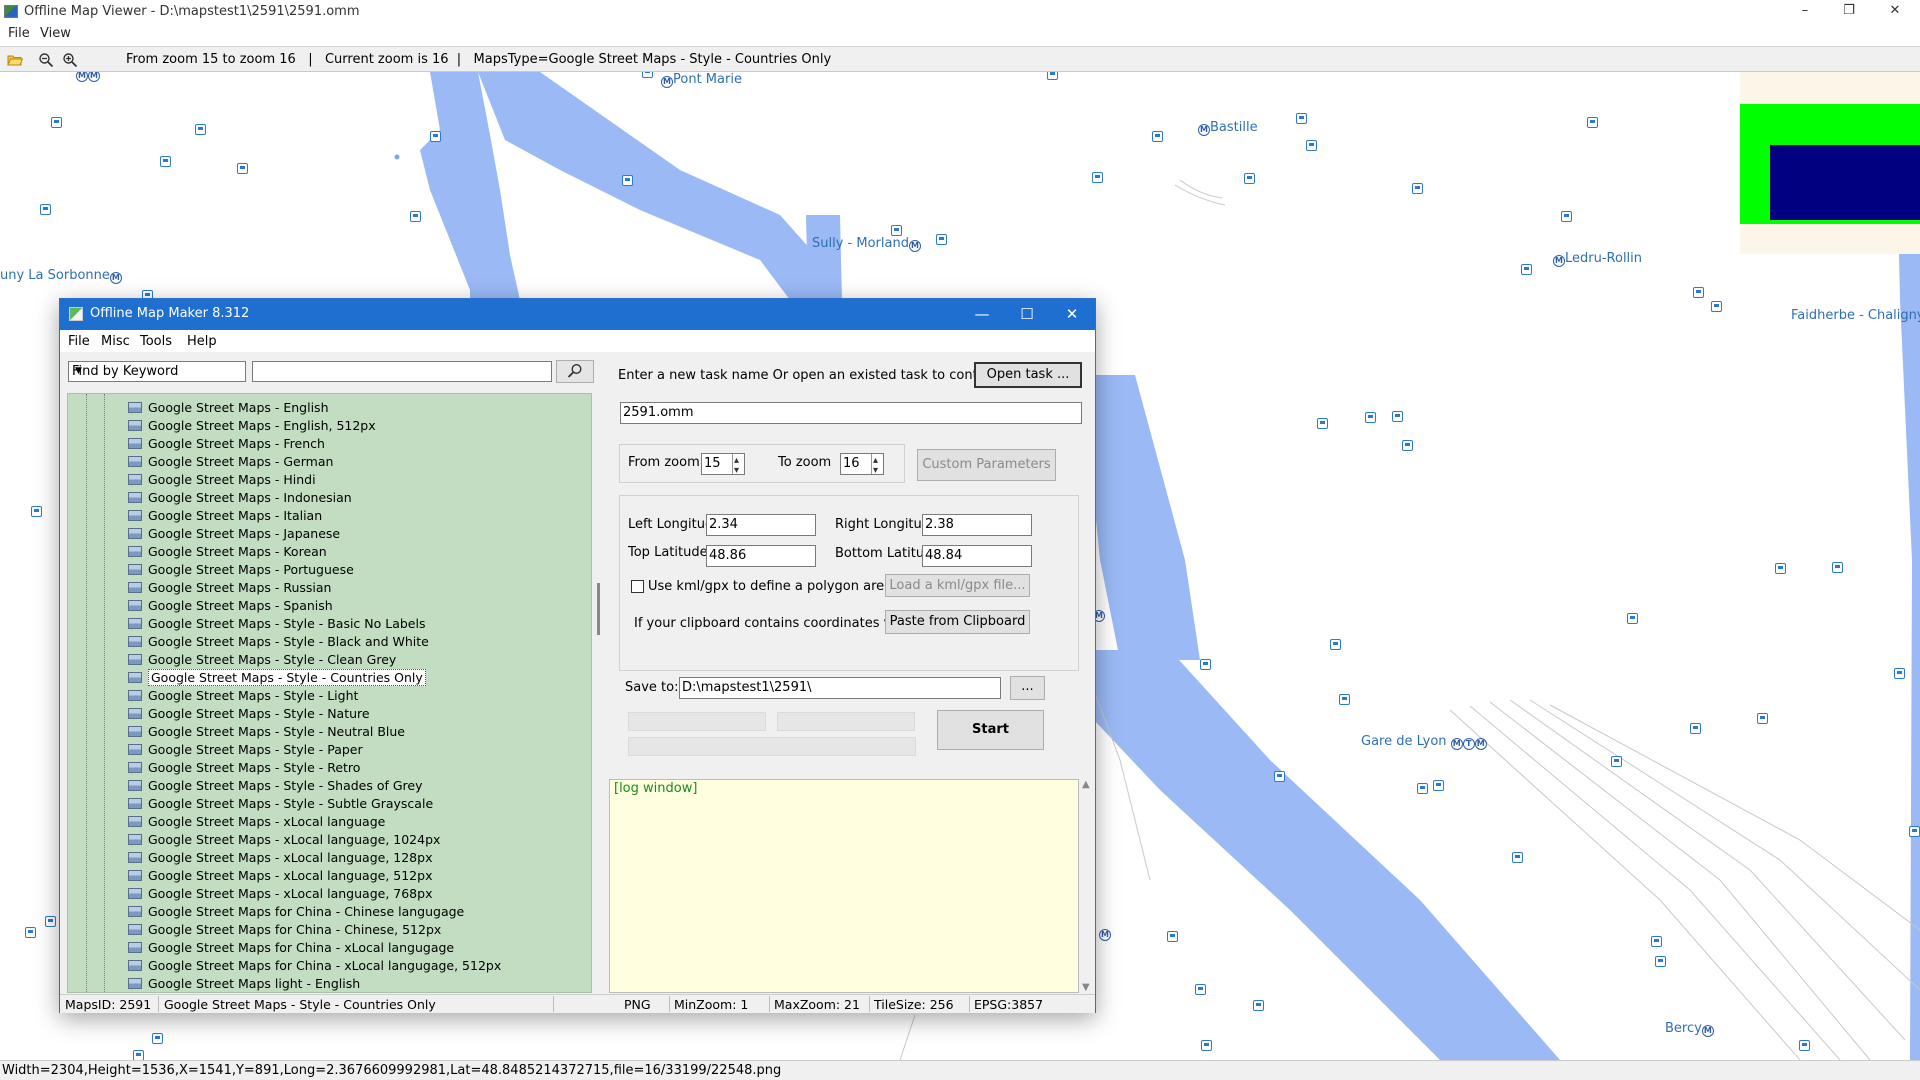 The width and height of the screenshot is (1920, 1080). Describe the element at coordinates (252, 426) in the screenshot. I see `tree-item: Google Street Maps - English, 512px` at that location.